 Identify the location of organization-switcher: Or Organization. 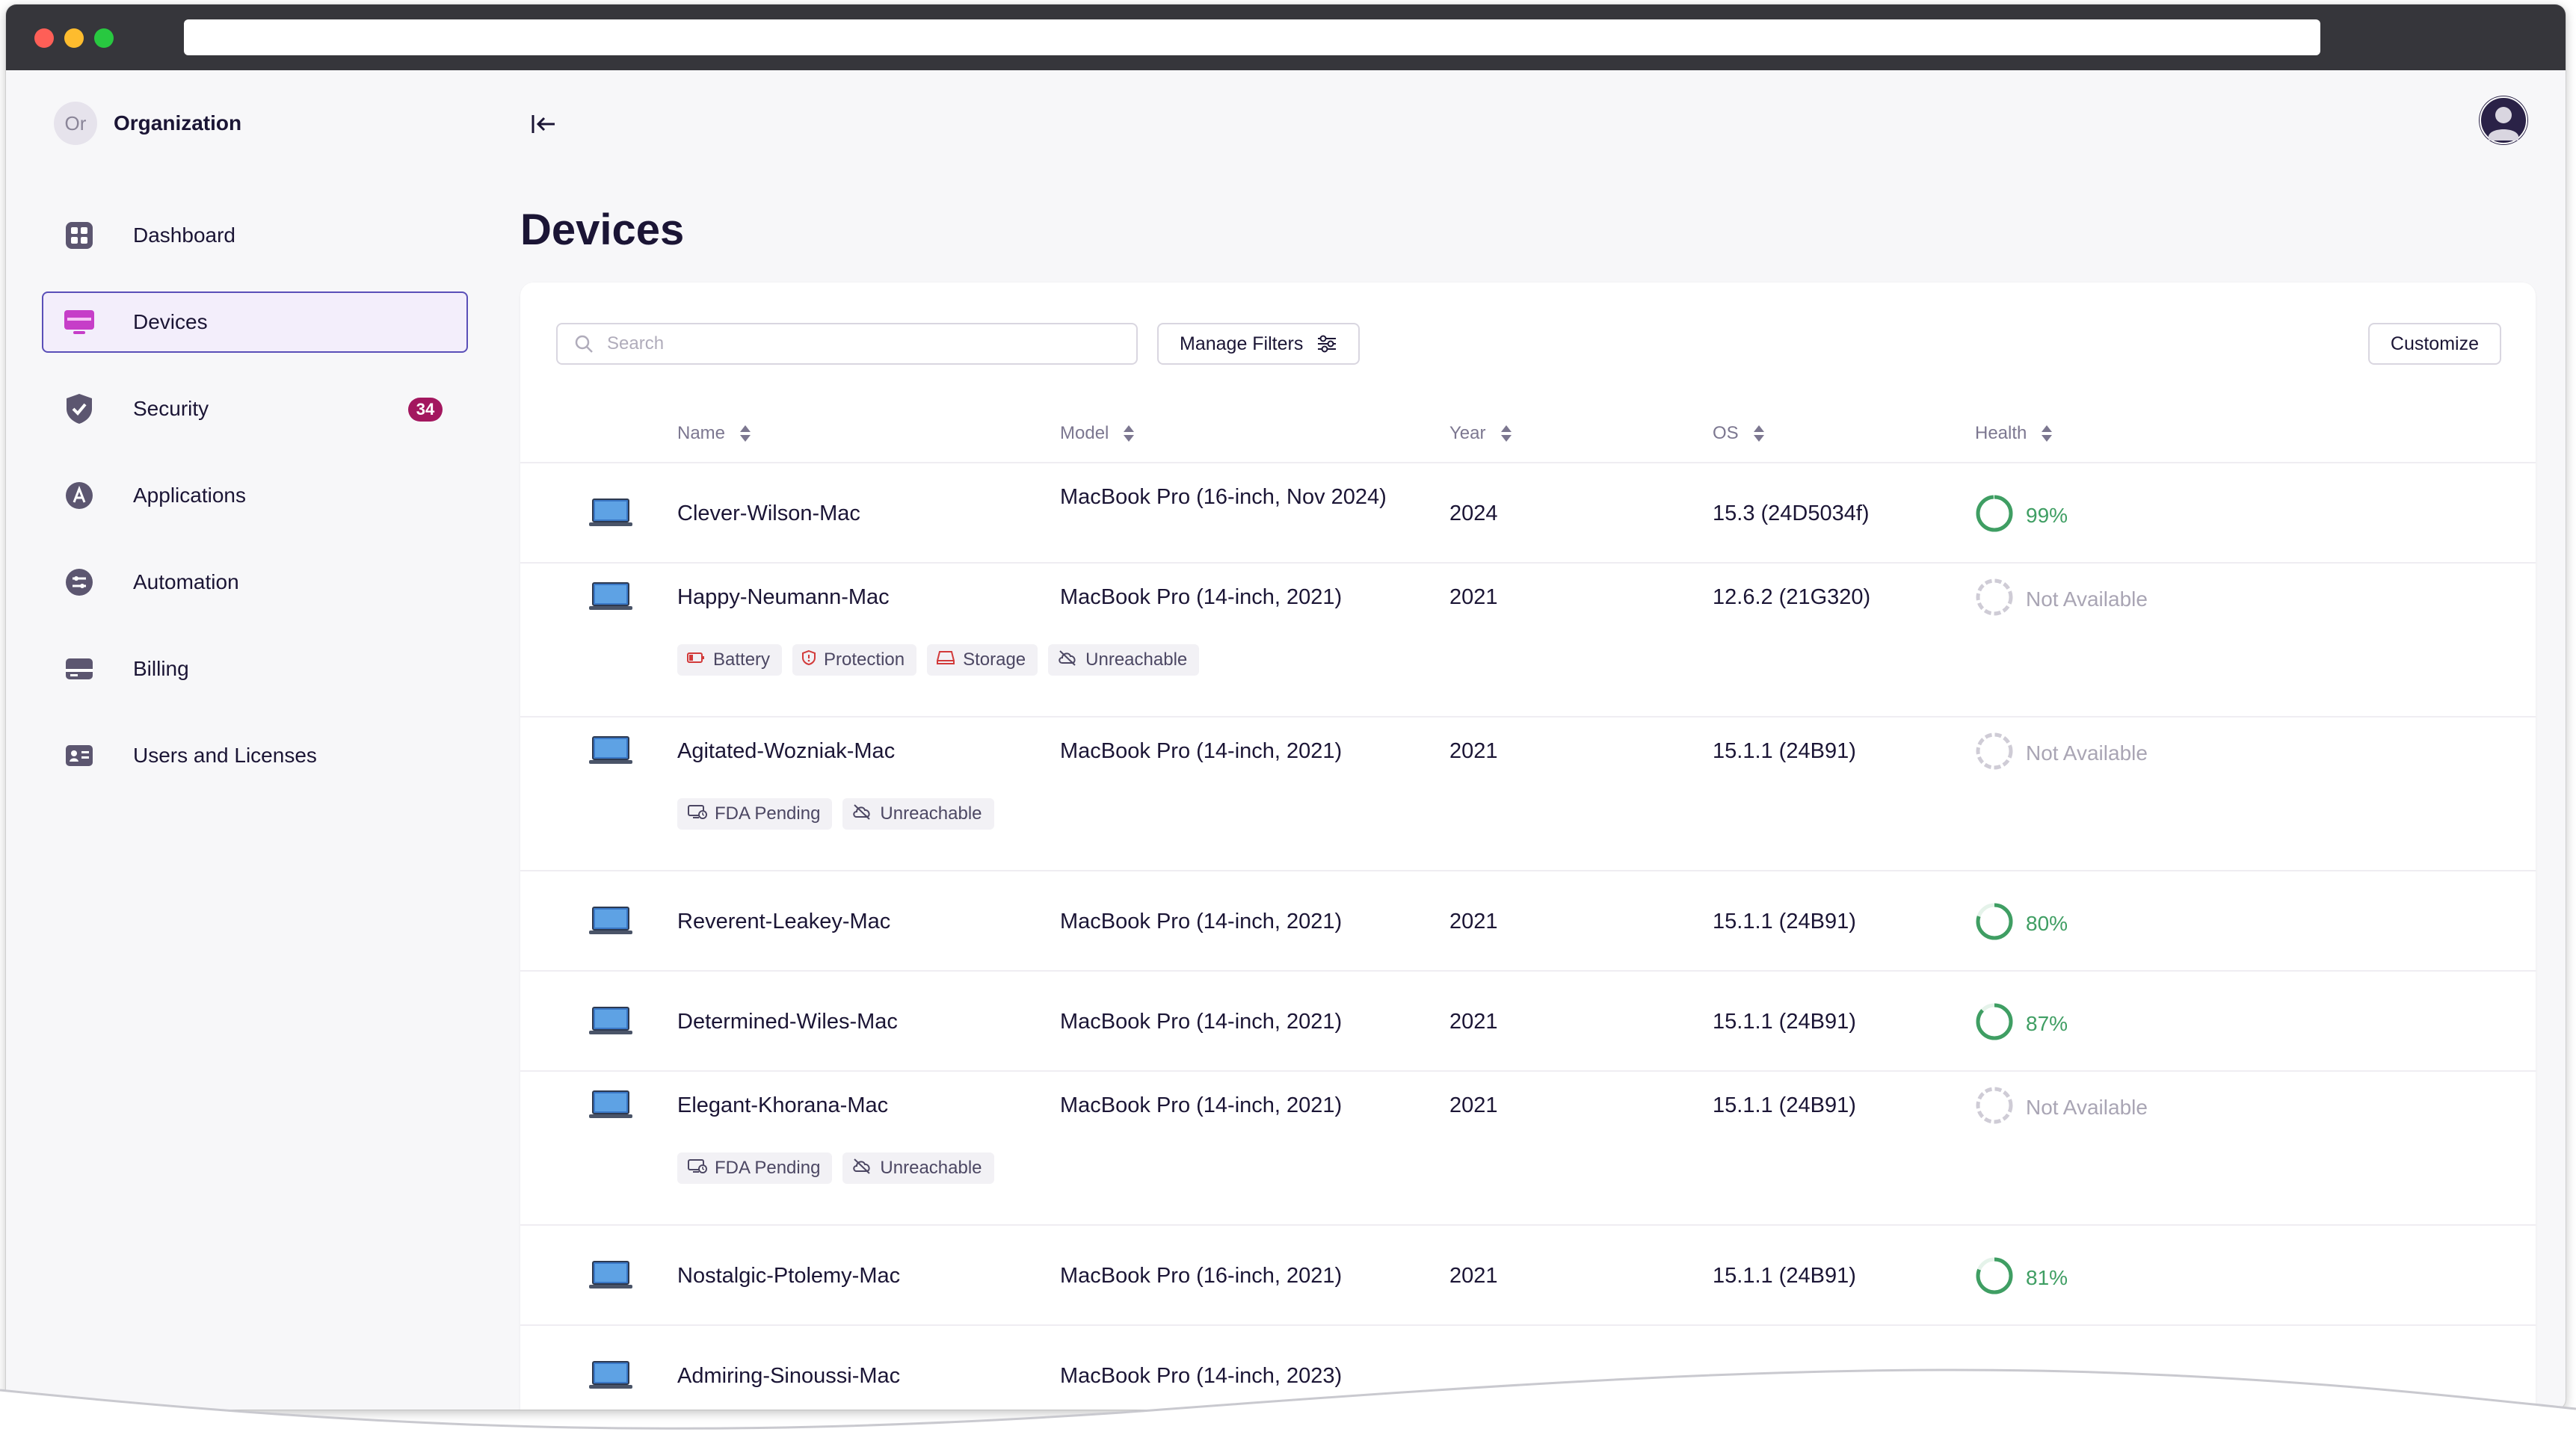
(147, 123).